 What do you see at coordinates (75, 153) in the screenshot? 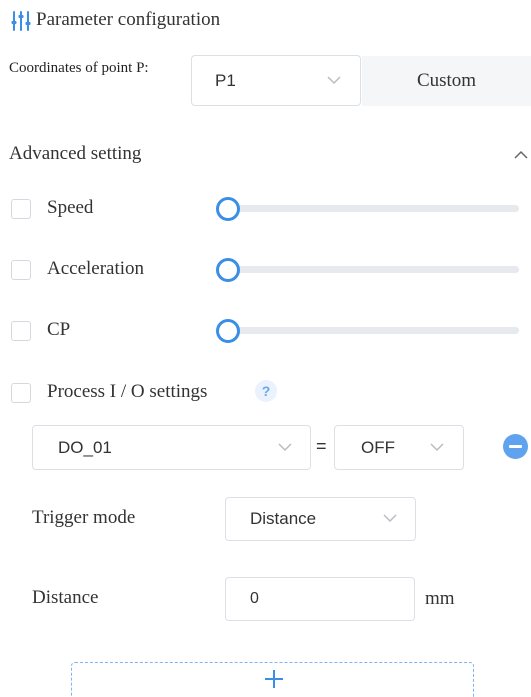
I see `advanced-setting-label: Advanced setting` at bounding box center [75, 153].